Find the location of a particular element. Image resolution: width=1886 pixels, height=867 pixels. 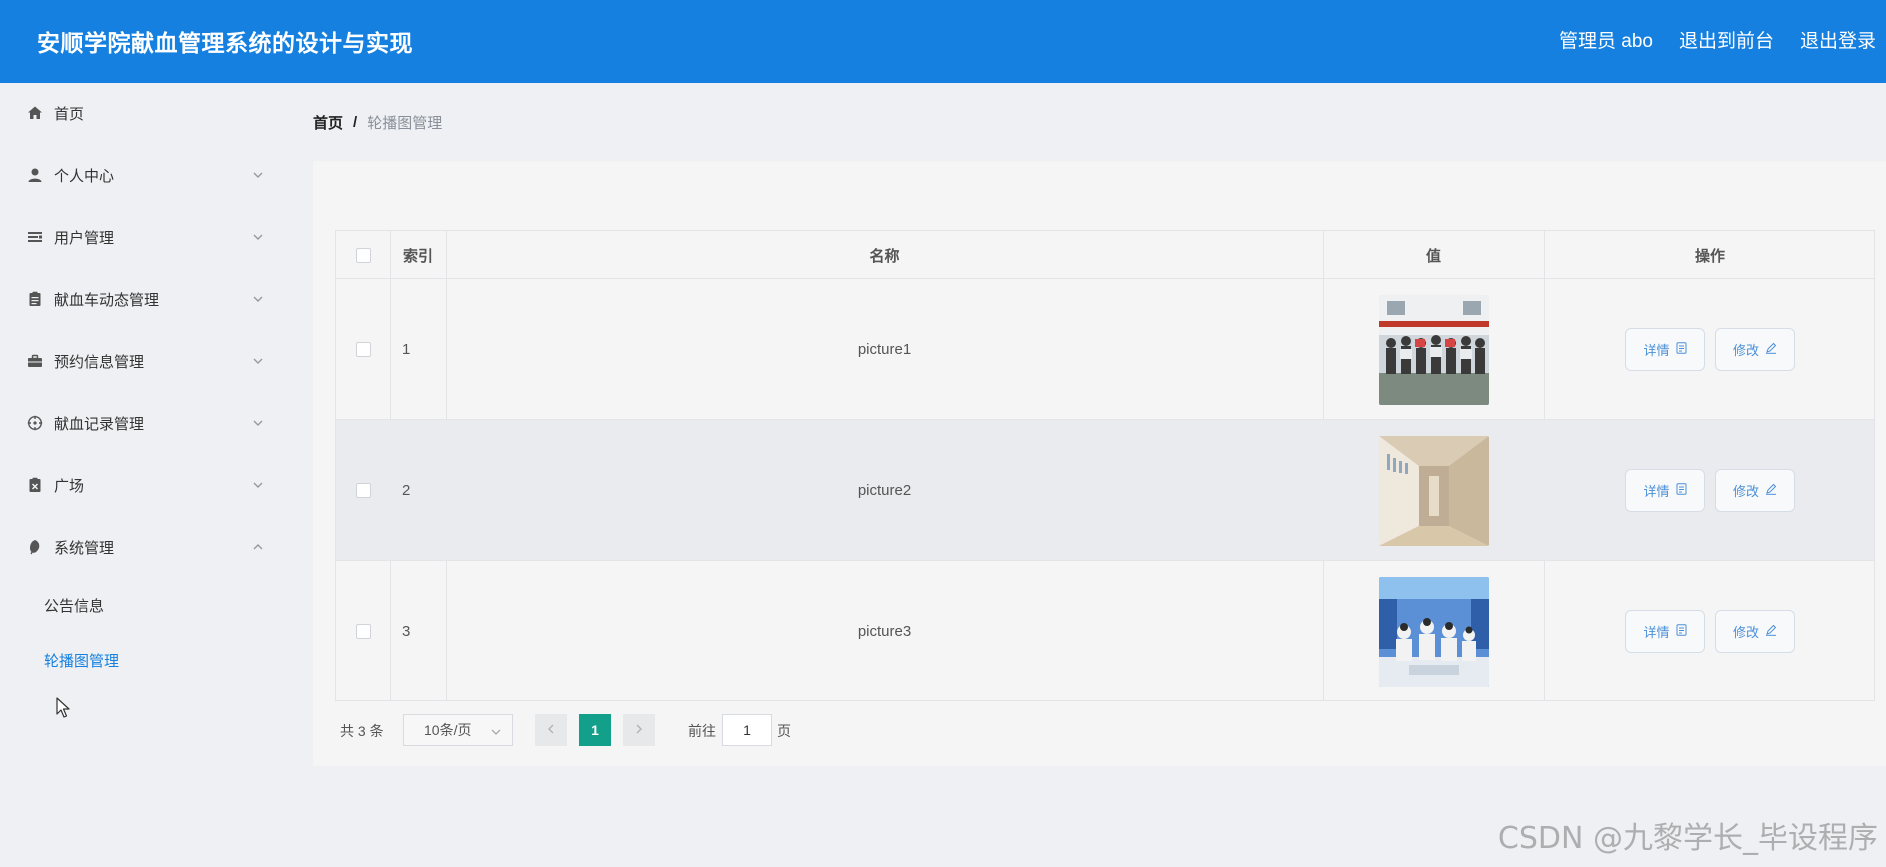

page-number-current: 1 is located at coordinates (595, 730).